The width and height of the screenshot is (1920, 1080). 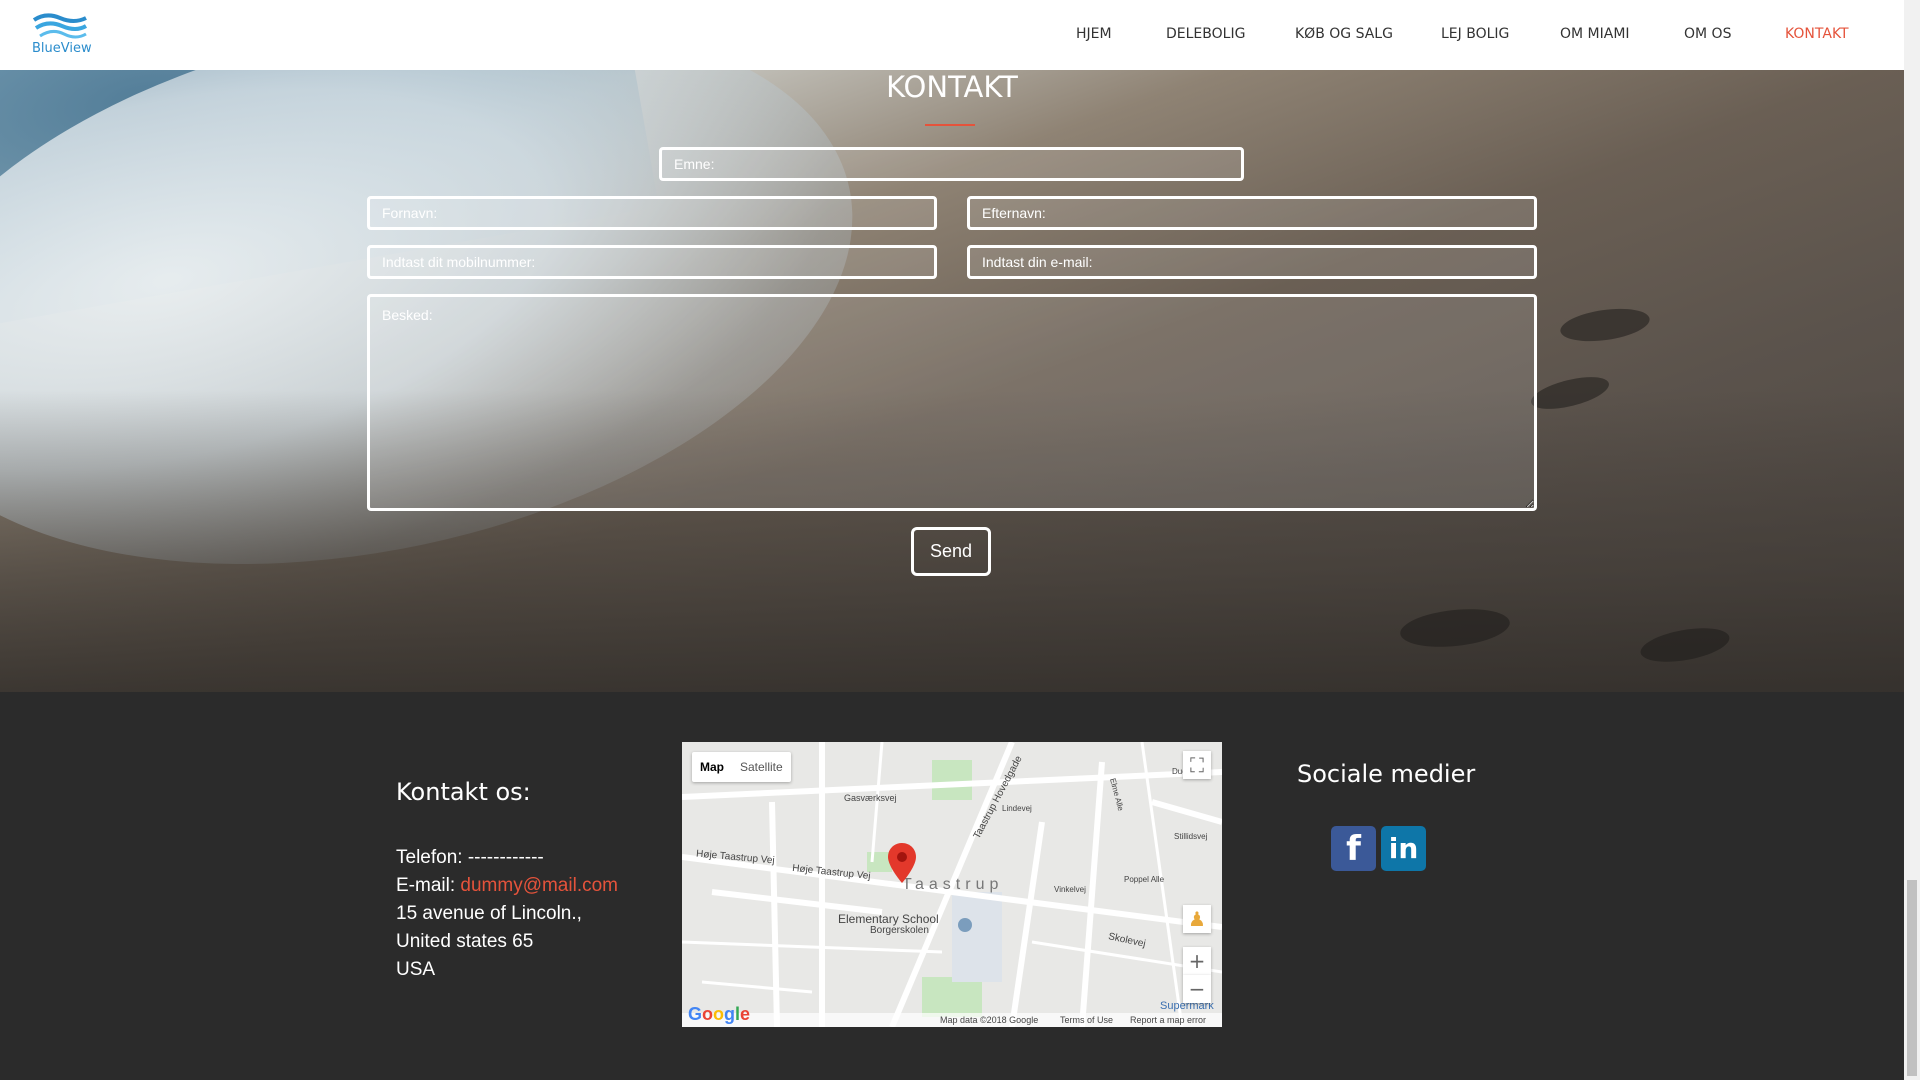 I want to click on tab-map: Map, so click(x=712, y=767).